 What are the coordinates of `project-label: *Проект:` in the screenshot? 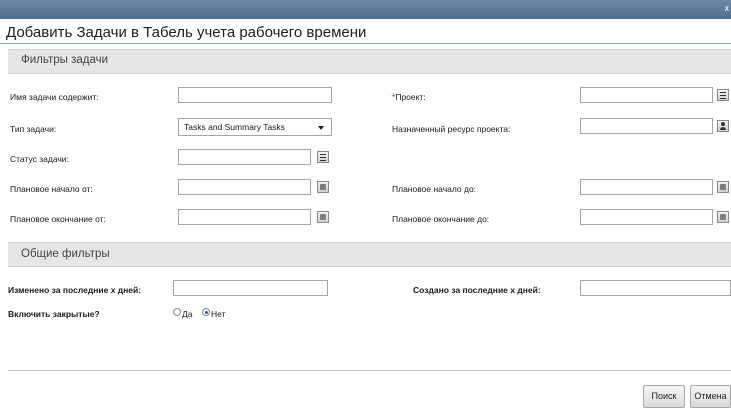 It's located at (409, 97).